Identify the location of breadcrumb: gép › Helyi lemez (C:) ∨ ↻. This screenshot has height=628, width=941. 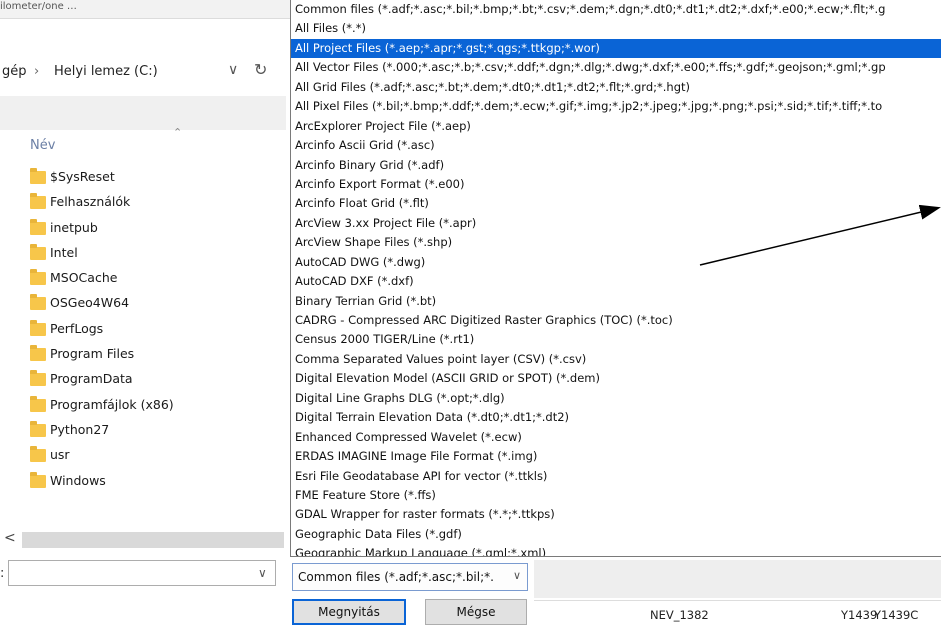
(143, 73).